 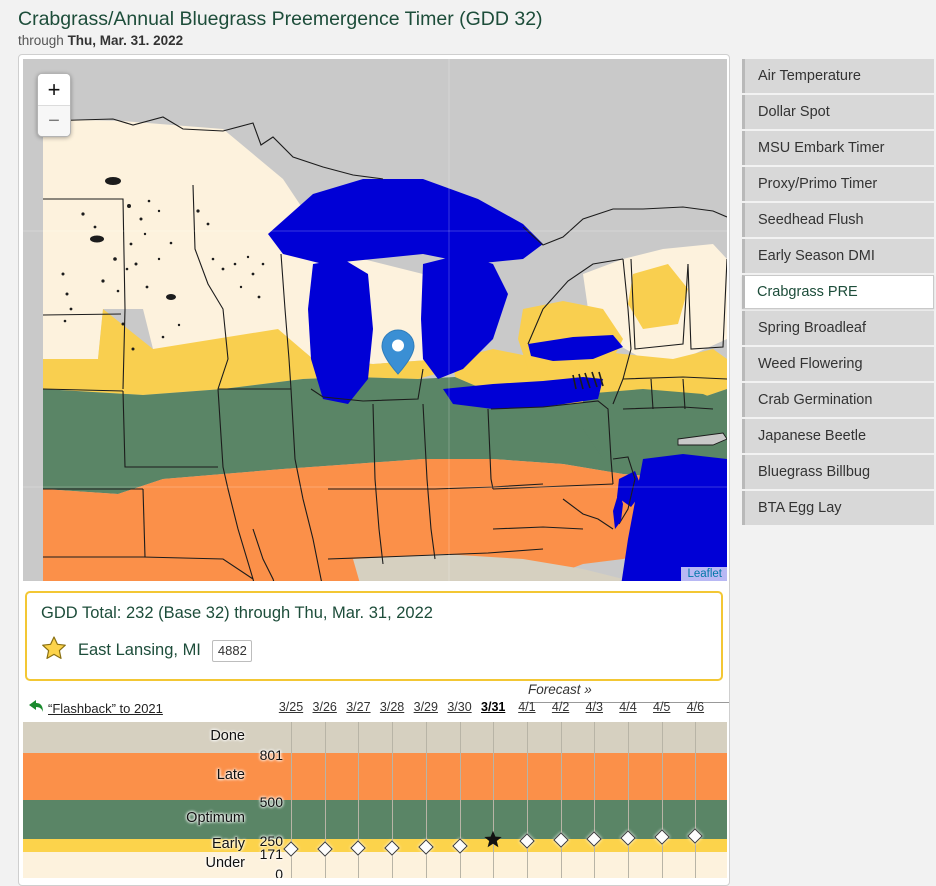 I want to click on sidebar-item-label: BTA Egg Lay, so click(x=800, y=508).